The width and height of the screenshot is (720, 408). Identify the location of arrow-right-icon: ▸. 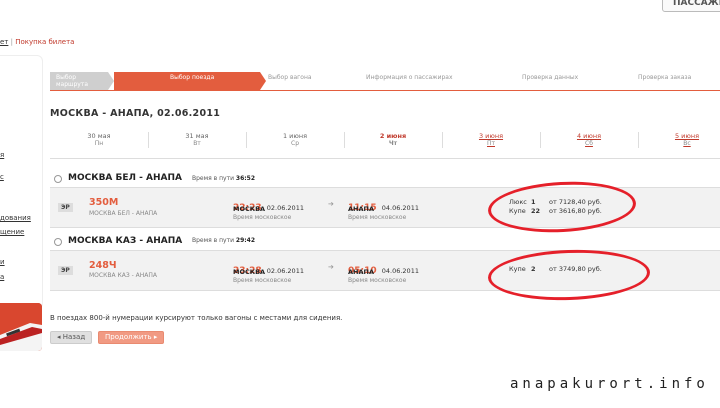
(155, 337).